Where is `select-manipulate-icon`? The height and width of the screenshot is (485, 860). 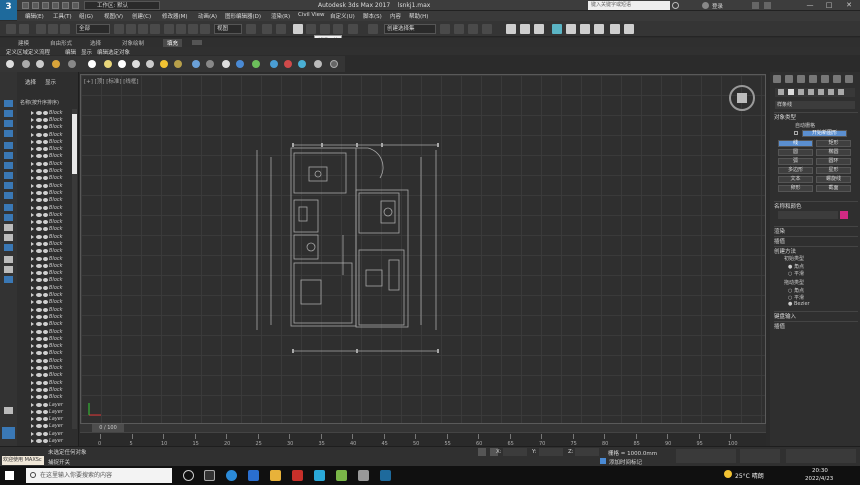 select-manipulate-icon is located at coordinates (267, 29).